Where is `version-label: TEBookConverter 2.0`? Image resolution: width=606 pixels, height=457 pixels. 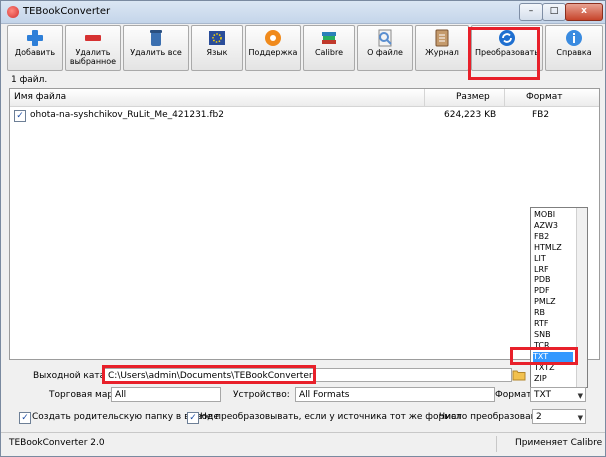 version-label: TEBookConverter 2.0 is located at coordinates (57, 443).